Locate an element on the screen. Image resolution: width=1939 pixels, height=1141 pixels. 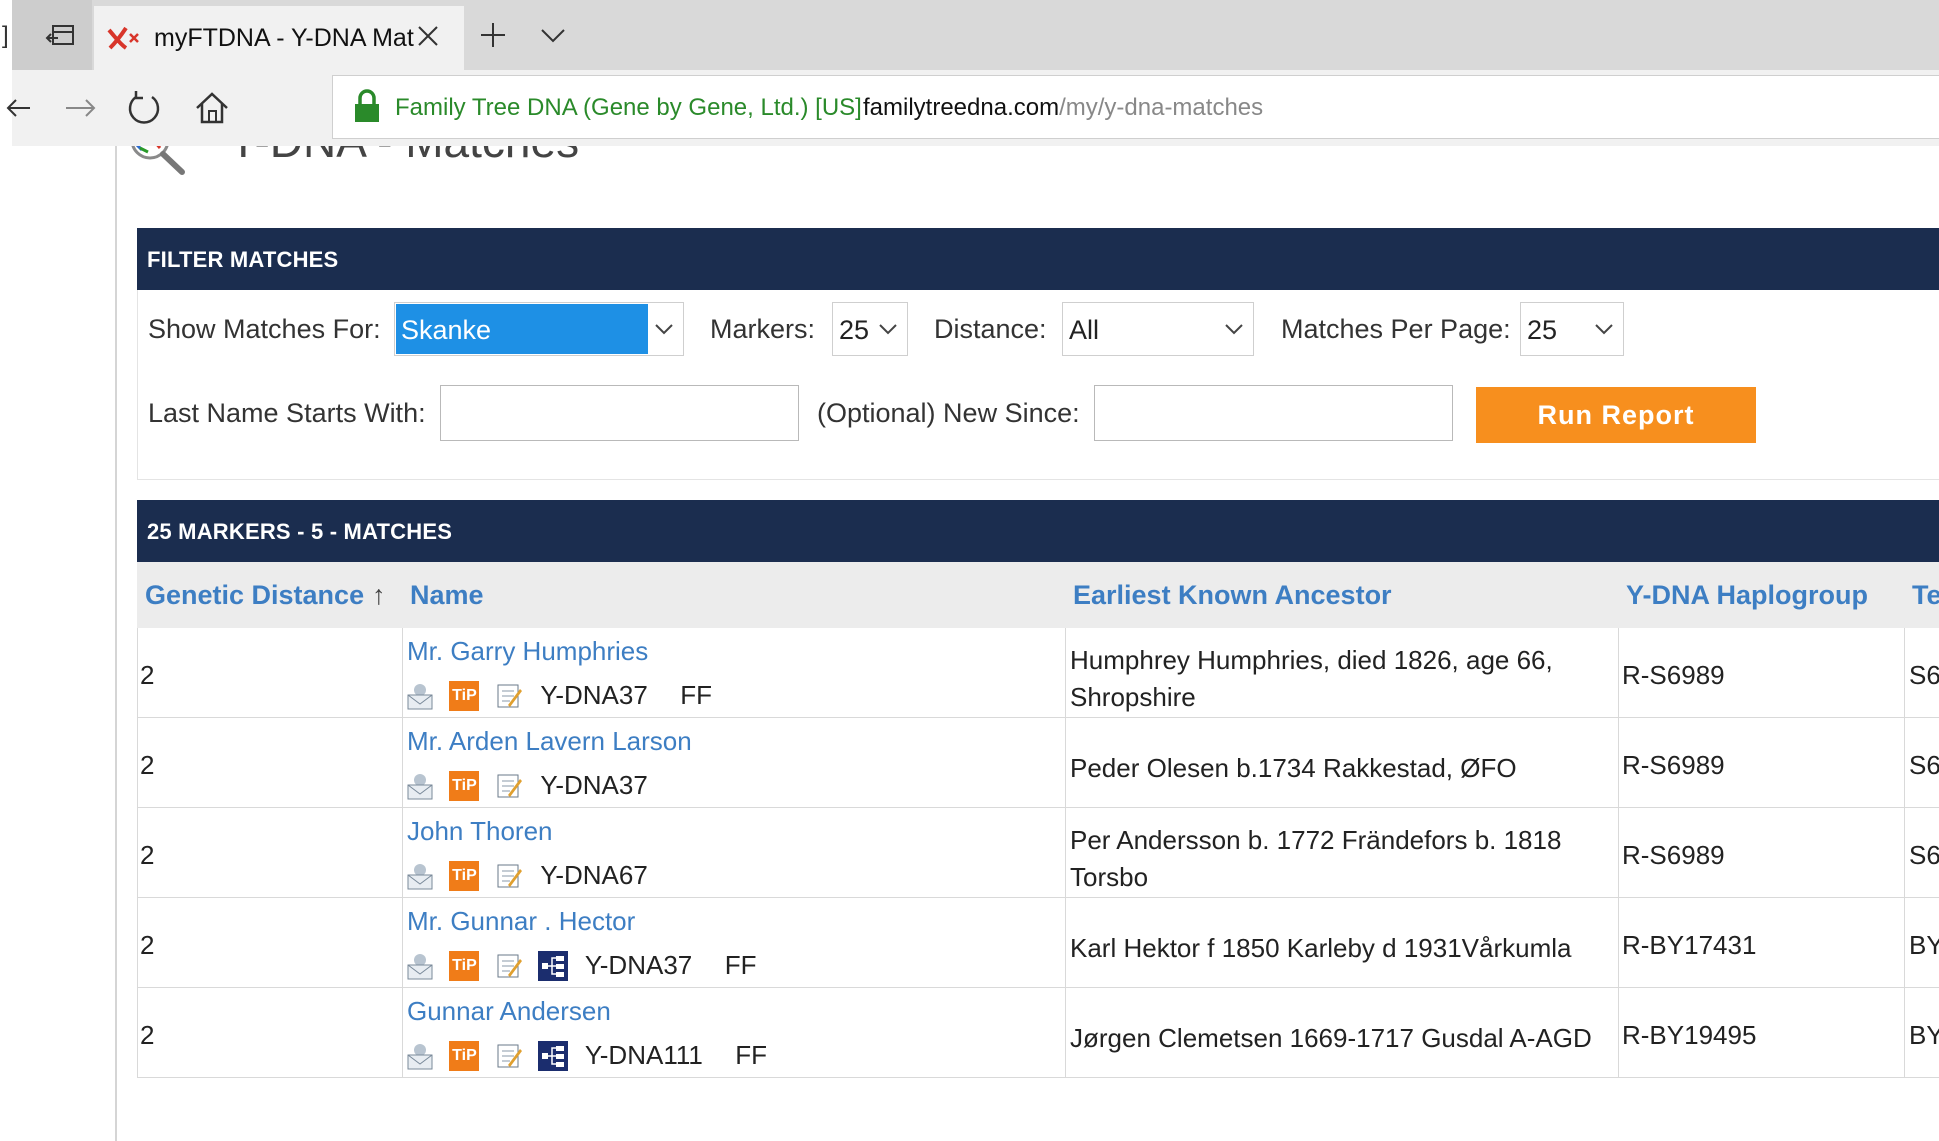
close-tab-icon is located at coordinates (428, 36).